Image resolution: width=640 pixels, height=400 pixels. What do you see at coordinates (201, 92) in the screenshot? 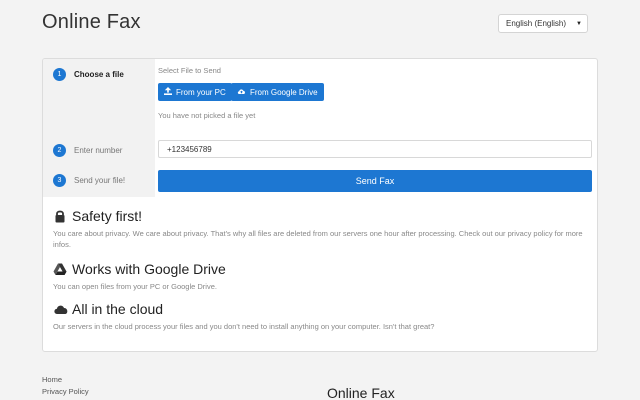
I see `from-pc-label: From your PC` at bounding box center [201, 92].